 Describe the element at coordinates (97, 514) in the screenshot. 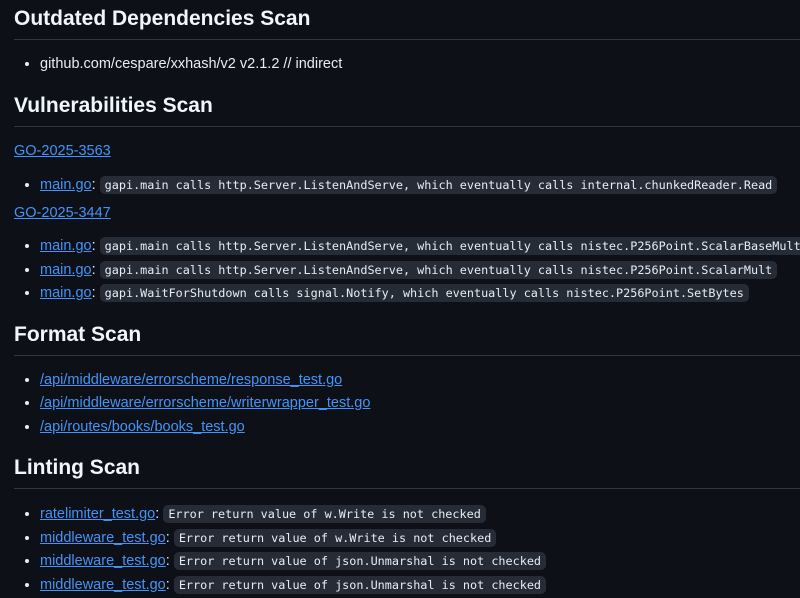

I see `file-link: ratelimiter_test.go` at that location.